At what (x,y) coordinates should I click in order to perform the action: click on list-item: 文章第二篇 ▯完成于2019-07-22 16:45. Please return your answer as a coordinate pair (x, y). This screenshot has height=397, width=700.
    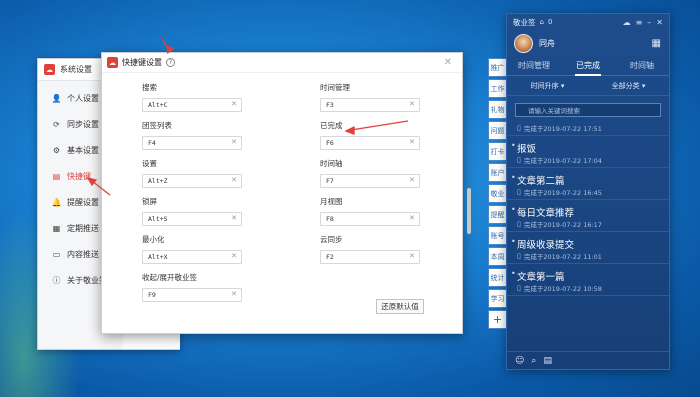
    Looking at the image, I should click on (588, 184).